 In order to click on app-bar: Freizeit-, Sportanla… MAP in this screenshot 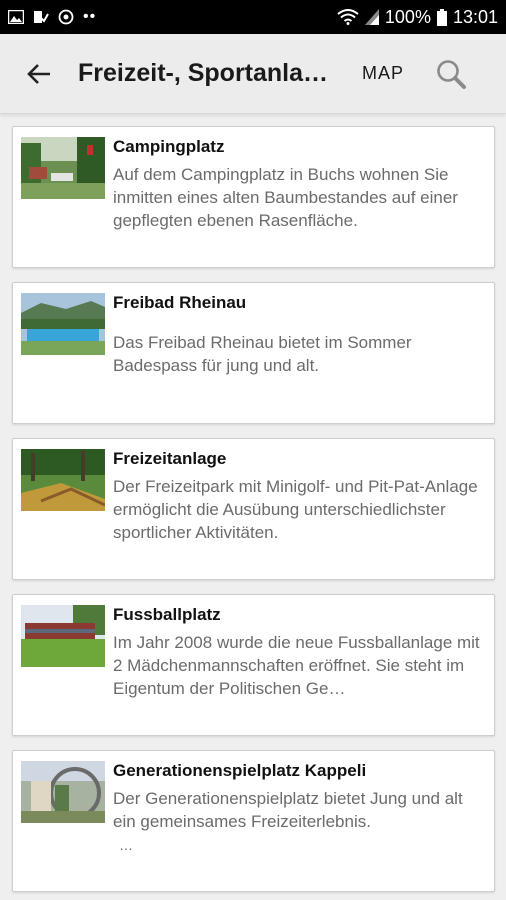, I will do `click(253, 74)`.